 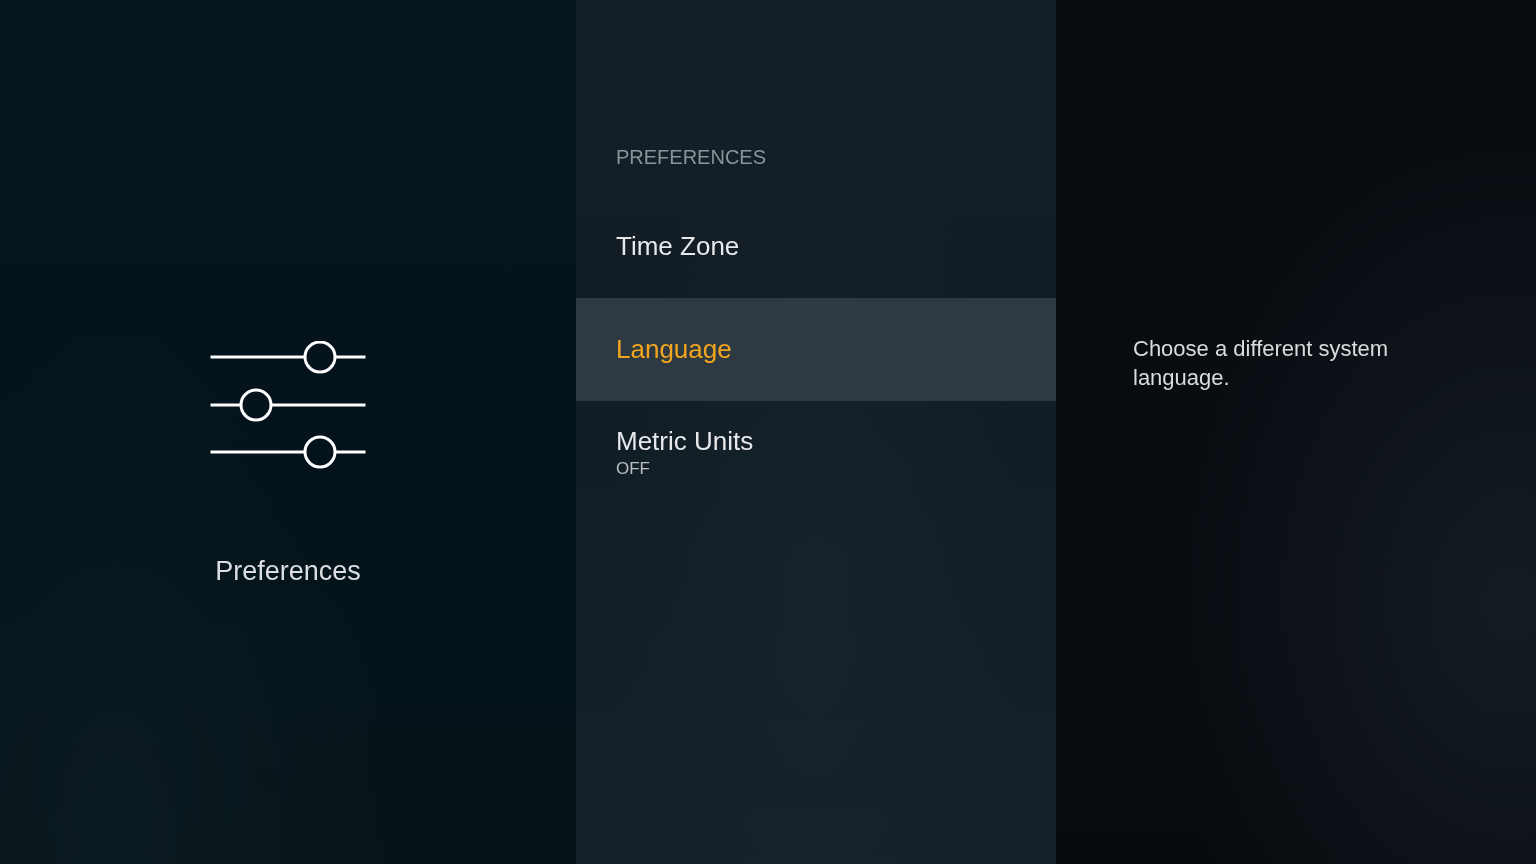 What do you see at coordinates (816, 246) in the screenshot?
I see `menu-item: Time Zone` at bounding box center [816, 246].